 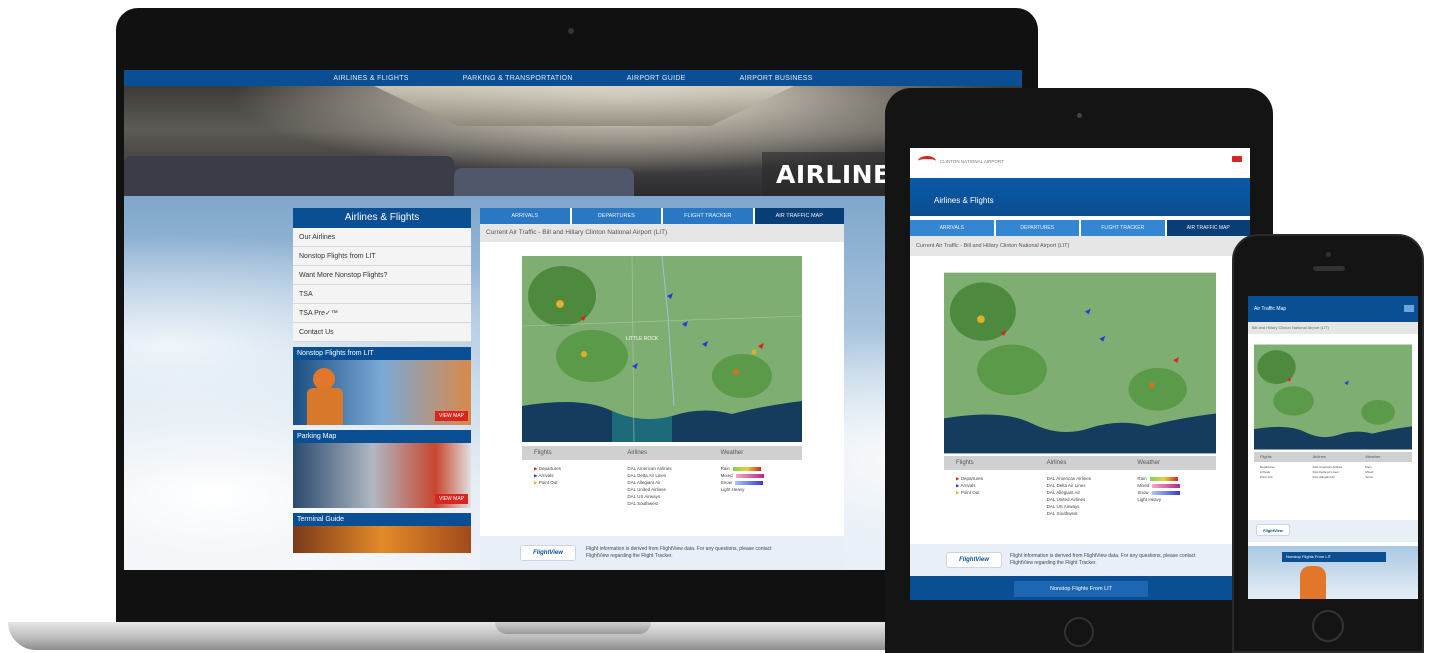 What do you see at coordinates (662, 349) in the screenshot?
I see `air-traffic-map: LITTLE ROCK` at bounding box center [662, 349].